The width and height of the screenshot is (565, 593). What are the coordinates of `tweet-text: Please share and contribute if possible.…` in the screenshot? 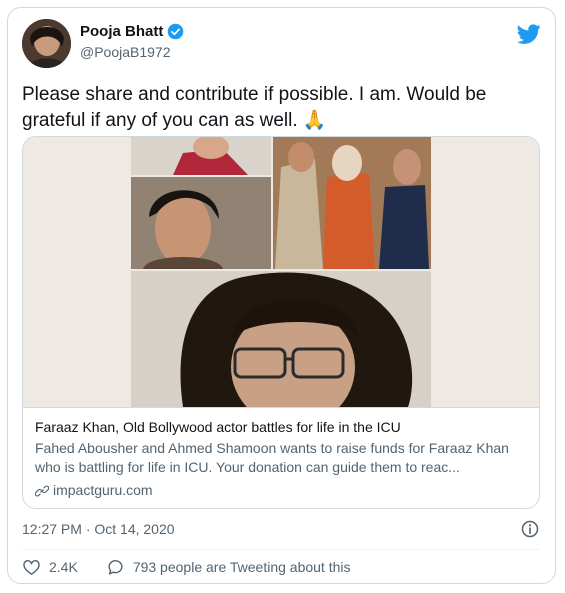 It's located at (254, 107).